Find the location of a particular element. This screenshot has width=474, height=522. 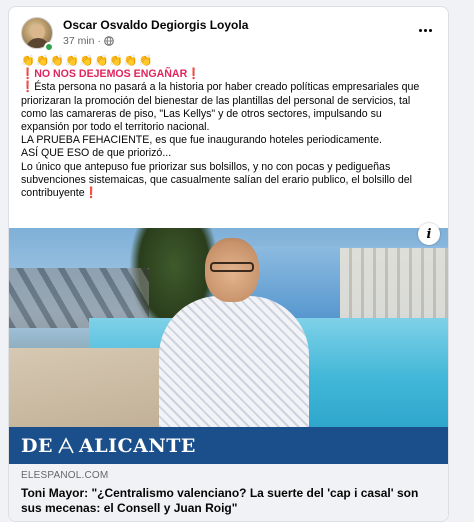

ellipsis-icon is located at coordinates (425, 30).